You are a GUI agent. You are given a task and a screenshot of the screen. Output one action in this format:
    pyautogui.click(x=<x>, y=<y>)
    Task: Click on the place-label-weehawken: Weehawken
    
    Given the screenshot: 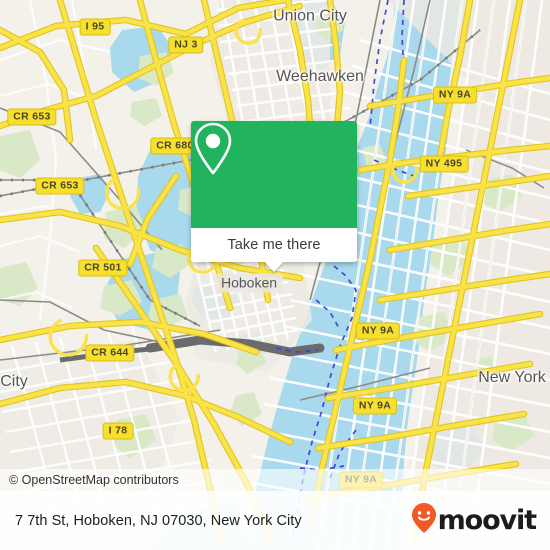 What is the action you would take?
    pyautogui.click(x=320, y=76)
    